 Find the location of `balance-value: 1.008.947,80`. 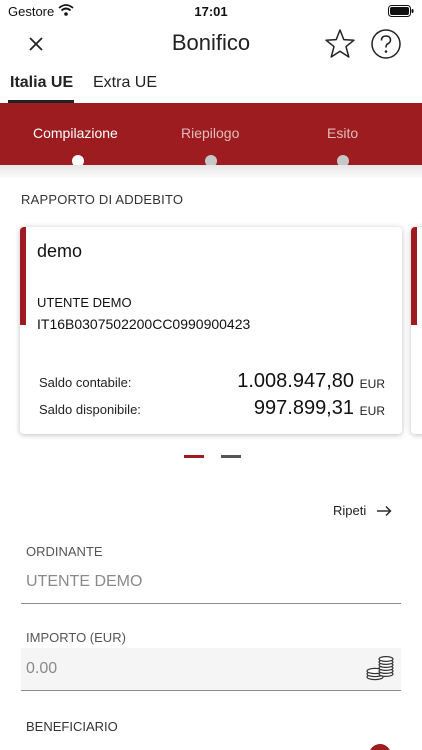

balance-value: 1.008.947,80 is located at coordinates (295, 381).